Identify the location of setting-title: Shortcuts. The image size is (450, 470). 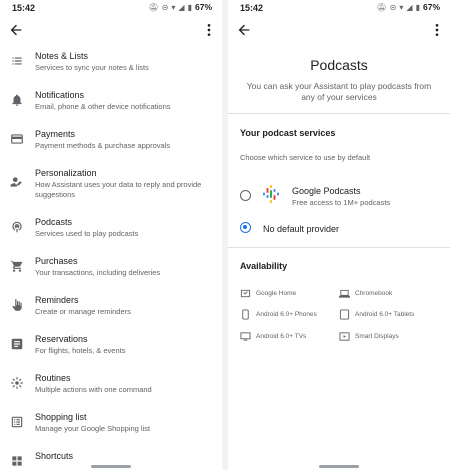
(54, 456).